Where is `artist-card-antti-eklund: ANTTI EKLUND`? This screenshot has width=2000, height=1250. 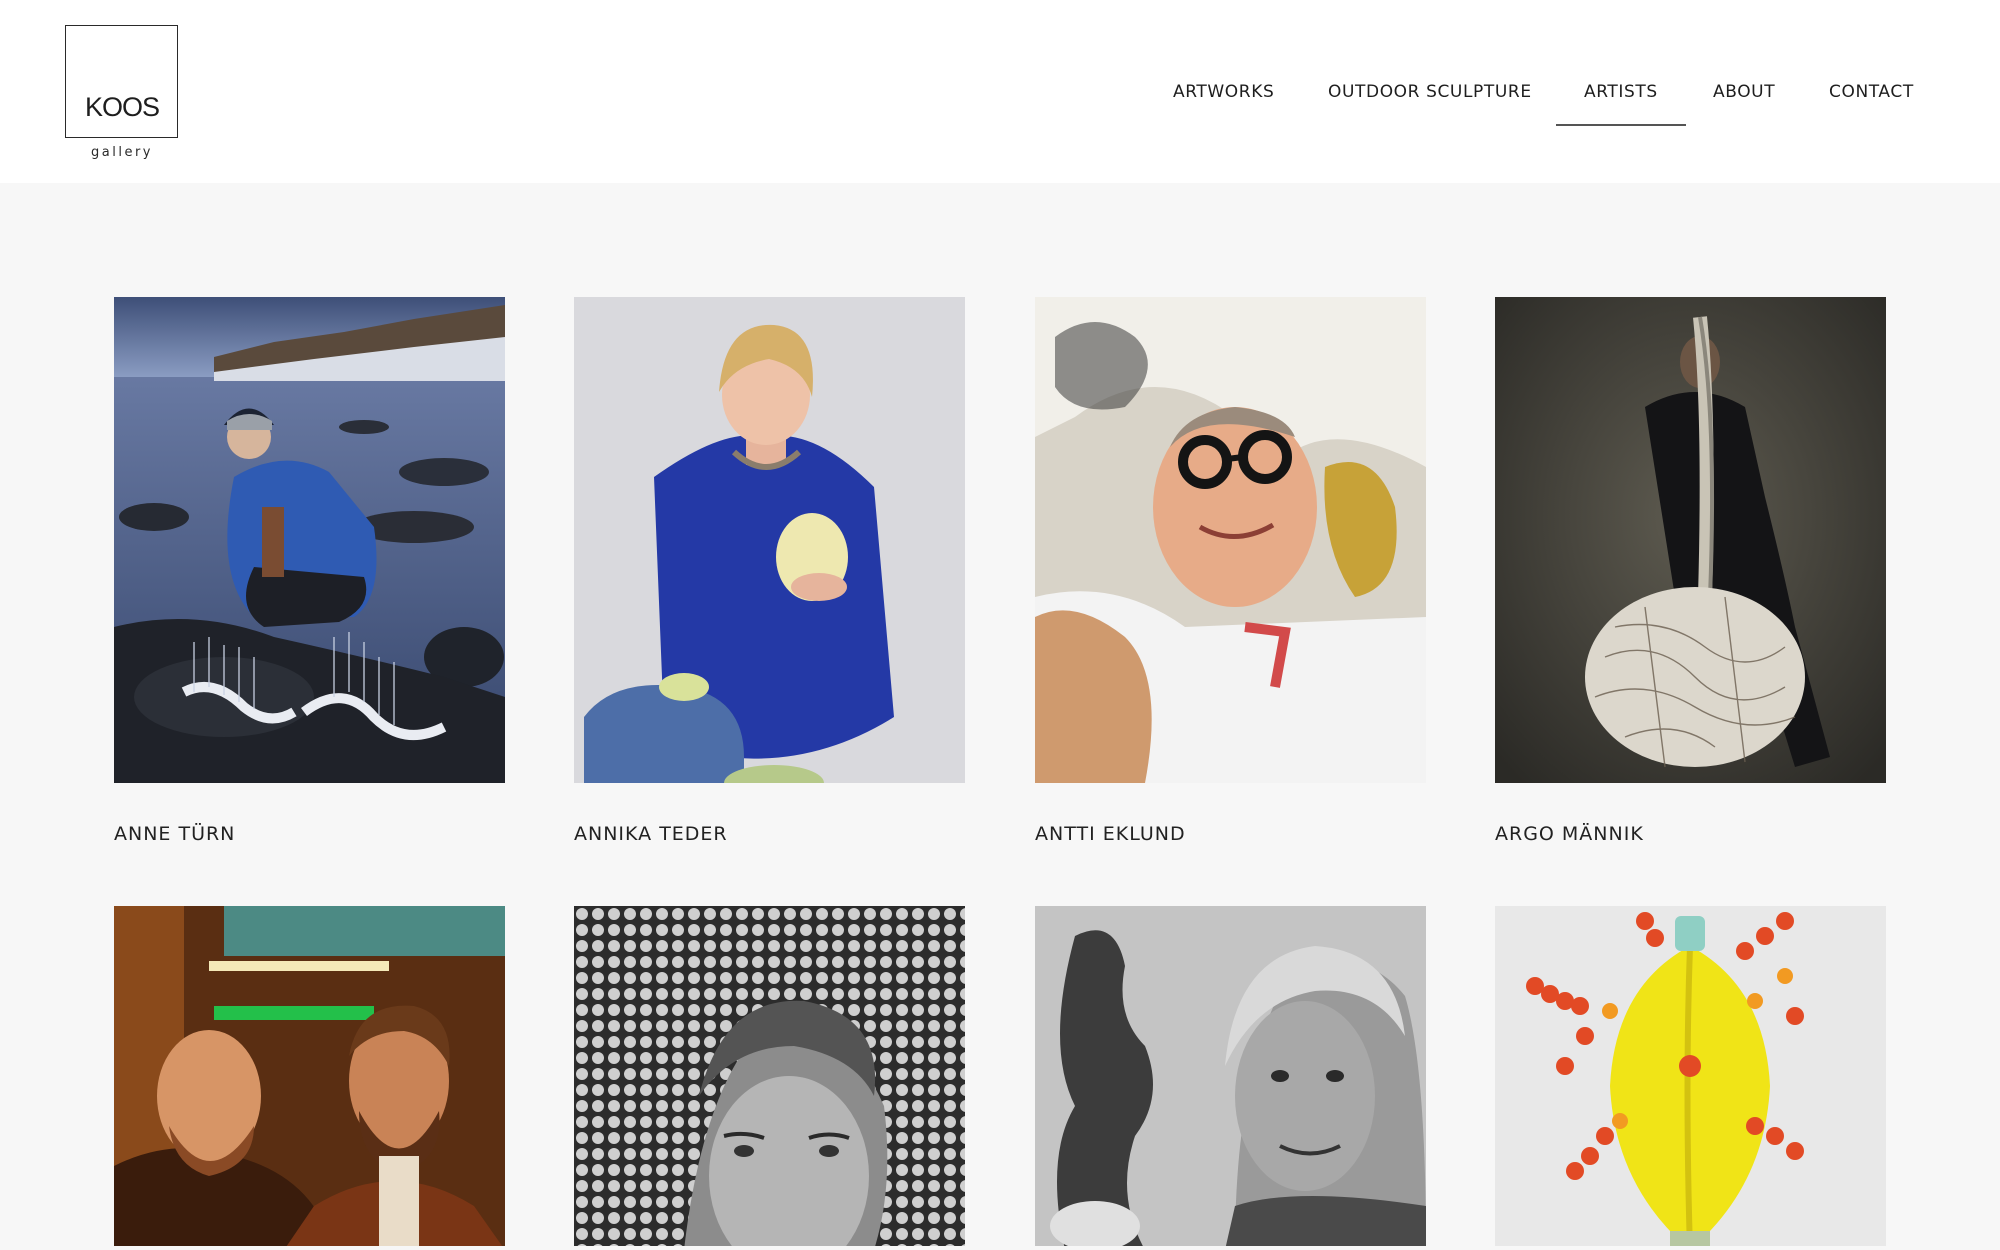 artist-card-antti-eklund: ANTTI EKLUND is located at coordinates (1230, 571).